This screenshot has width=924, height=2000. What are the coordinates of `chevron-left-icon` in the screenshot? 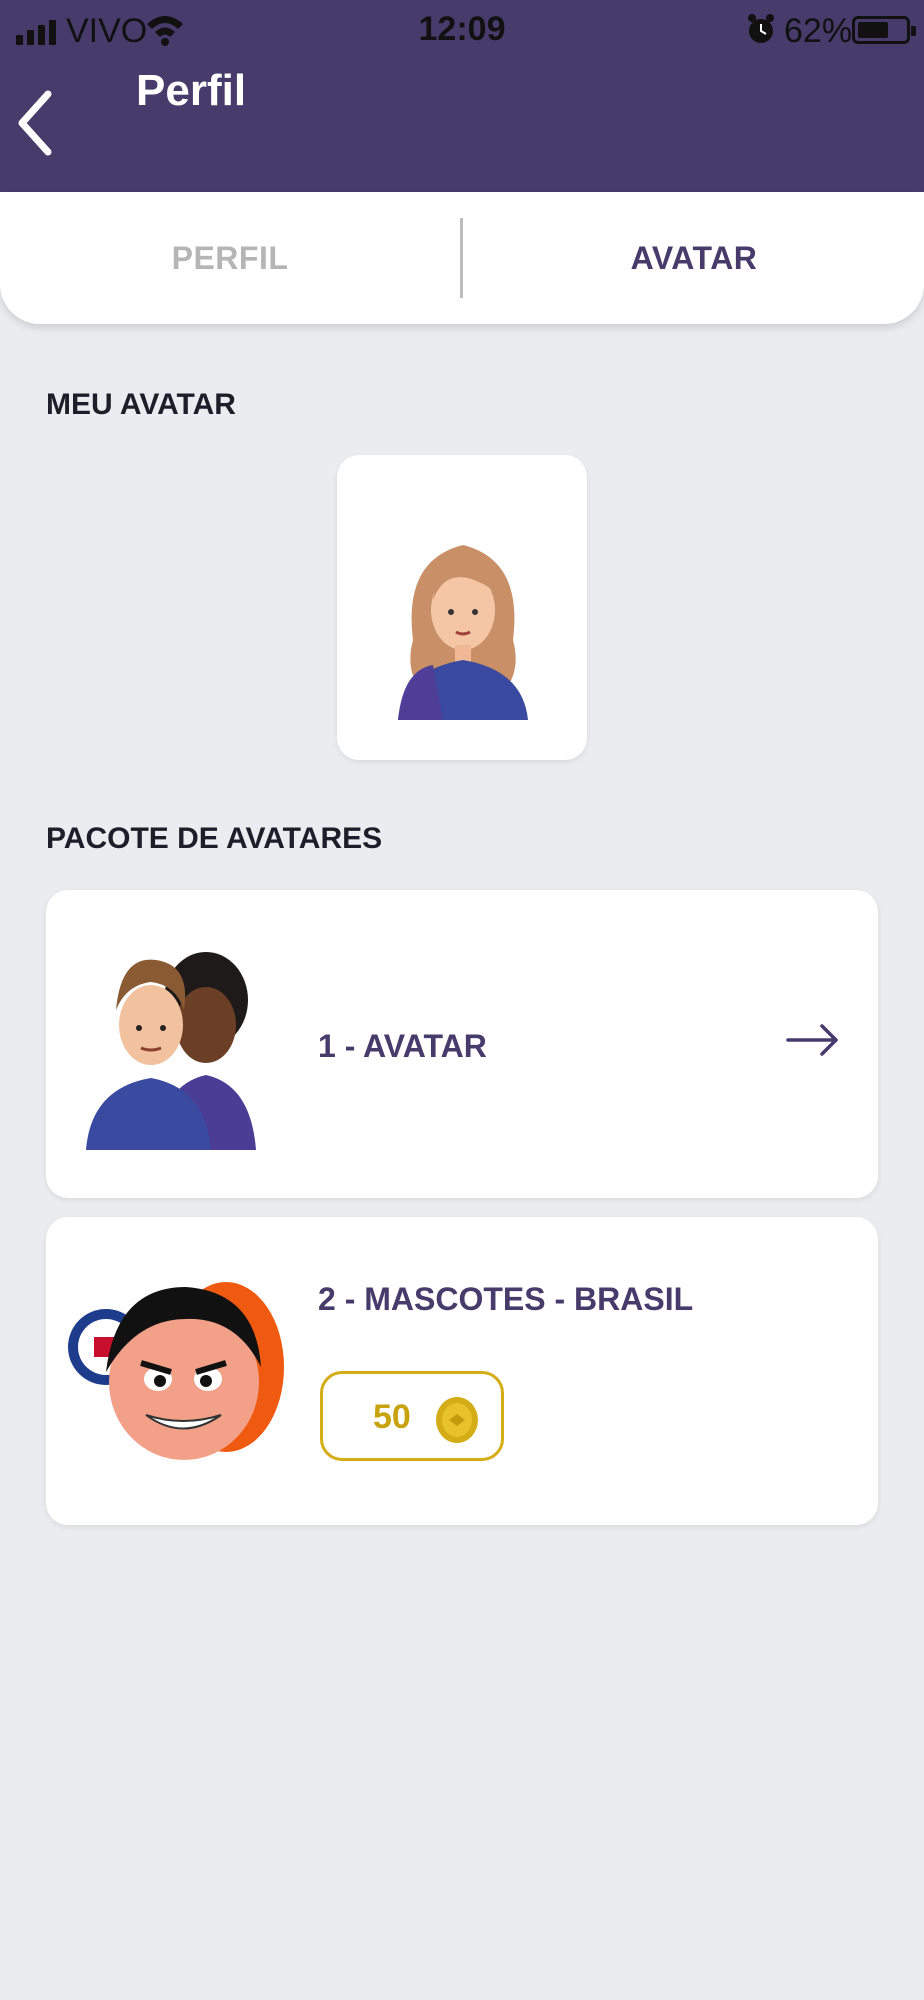 It's located at (35, 123).